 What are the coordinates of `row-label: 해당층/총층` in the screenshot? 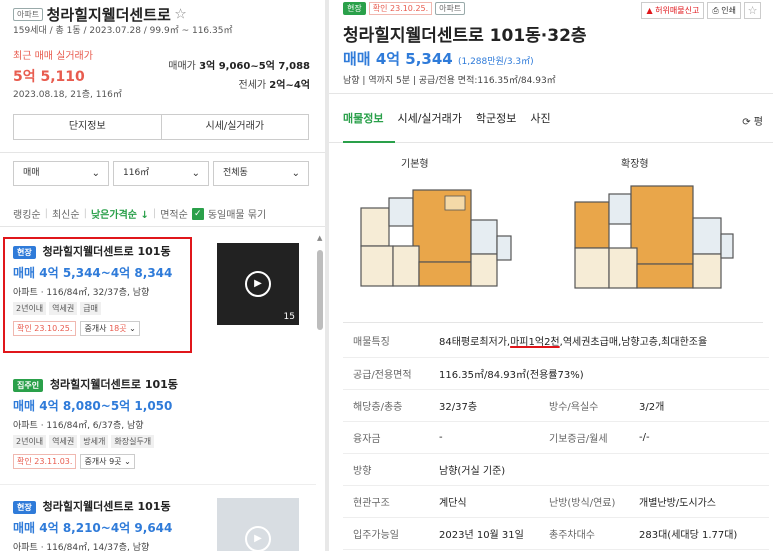 It's located at (391, 405).